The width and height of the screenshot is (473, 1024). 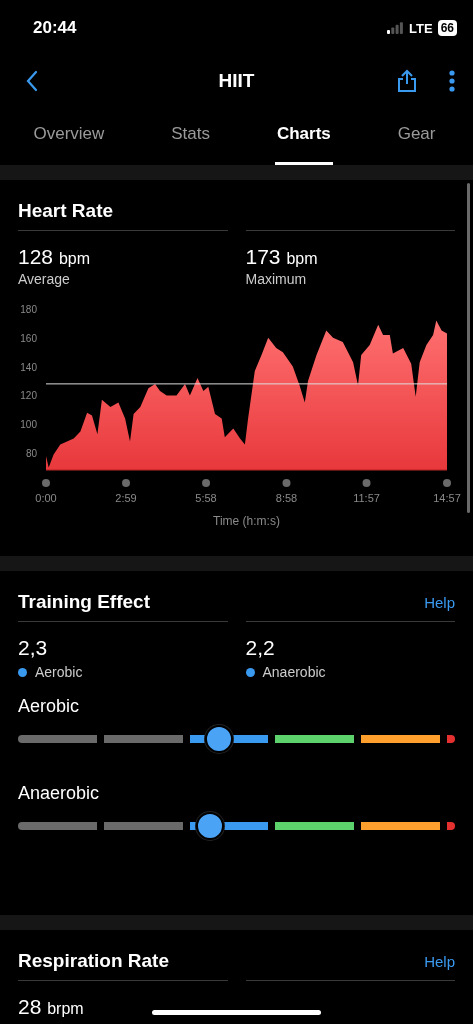 What do you see at coordinates (421, 28) in the screenshot?
I see `network-label: LTE` at bounding box center [421, 28].